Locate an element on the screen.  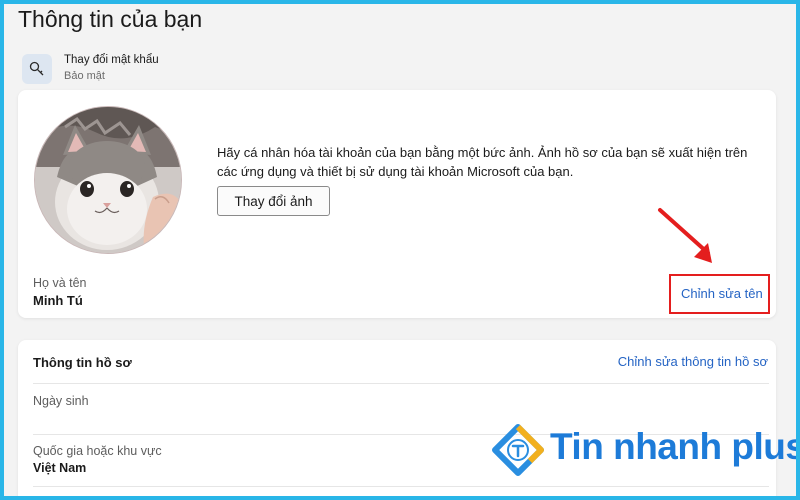
profile-info-title: Thông tin hồ sơ is located at coordinates (82, 362).